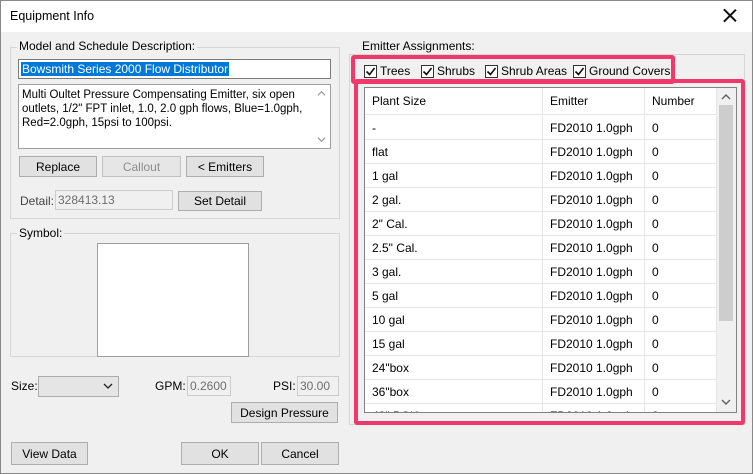  What do you see at coordinates (395, 71) in the screenshot?
I see `filter-label: Trees` at bounding box center [395, 71].